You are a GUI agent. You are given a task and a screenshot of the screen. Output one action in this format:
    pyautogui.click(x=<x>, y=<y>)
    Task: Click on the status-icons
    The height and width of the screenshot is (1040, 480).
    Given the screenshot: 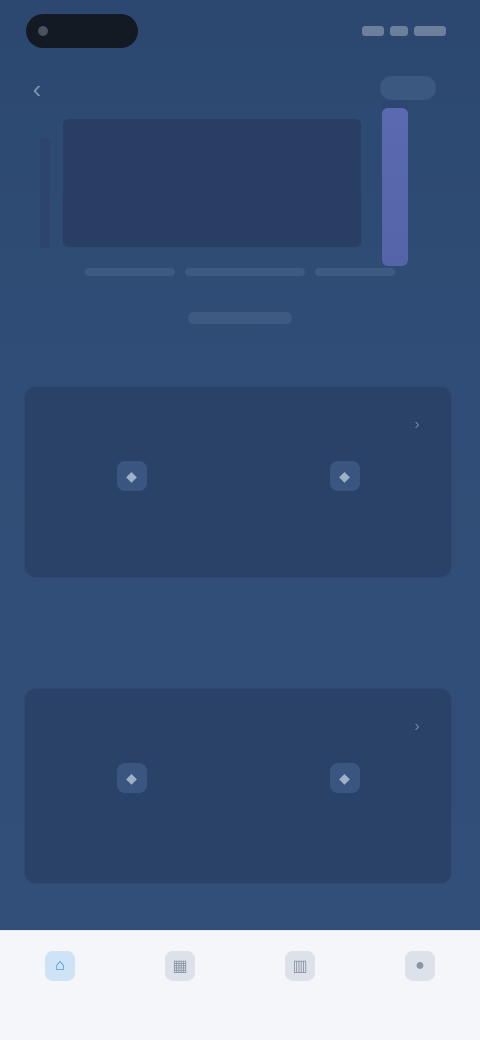 What is the action you would take?
    pyautogui.click(x=404, y=31)
    